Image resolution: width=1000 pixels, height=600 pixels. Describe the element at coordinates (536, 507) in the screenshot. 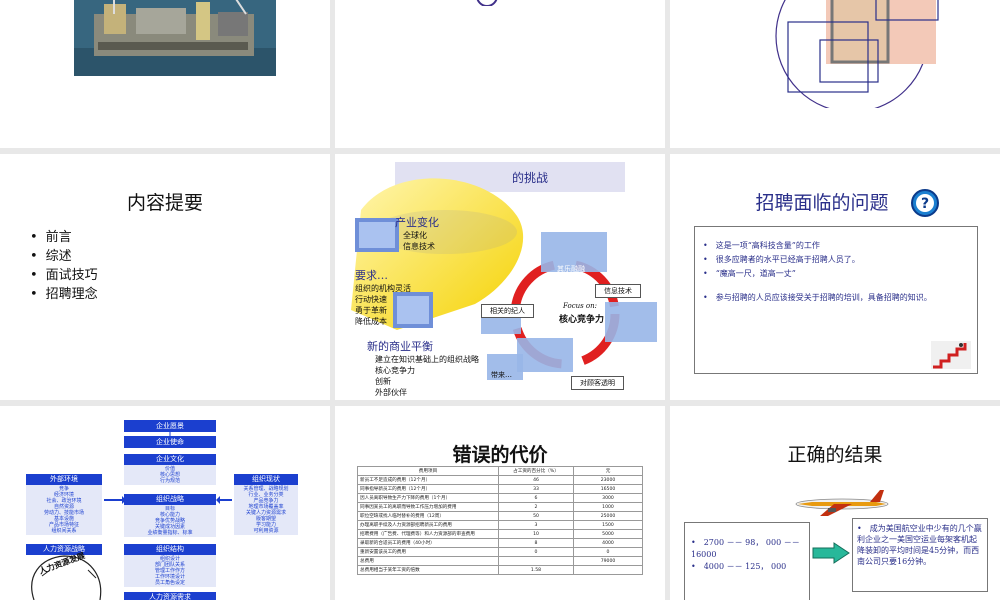

I see `table-cell: 2` at that location.